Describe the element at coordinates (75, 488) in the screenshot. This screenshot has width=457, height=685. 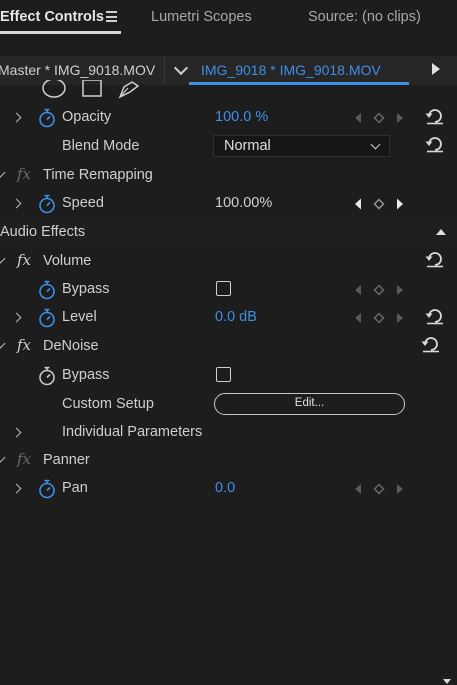
I see `pan-label: Pan` at that location.